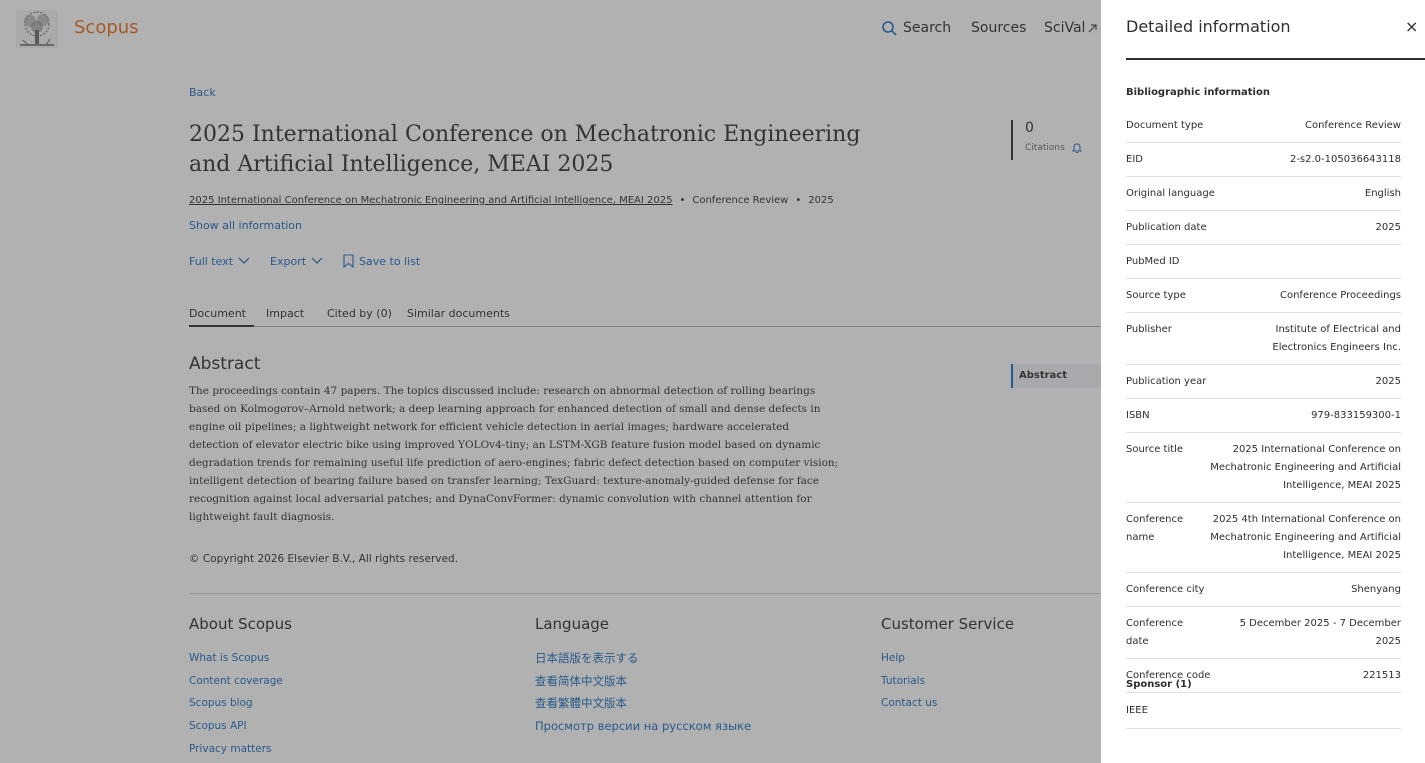 The height and width of the screenshot is (763, 1425). What do you see at coordinates (1166, 227) in the screenshot?
I see `row-label: Publication date` at bounding box center [1166, 227].